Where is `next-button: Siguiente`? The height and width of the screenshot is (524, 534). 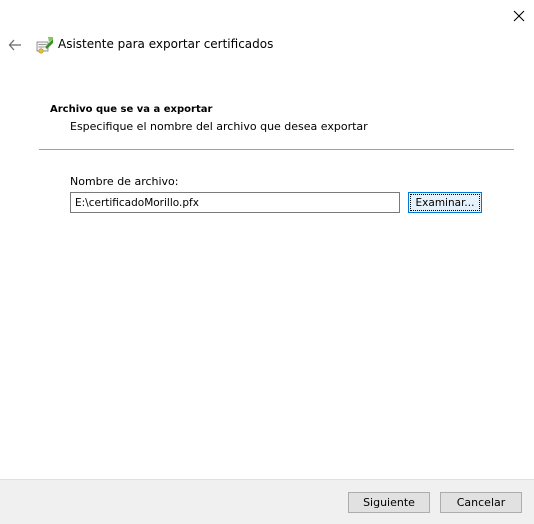 next-button: Siguiente is located at coordinates (389, 502).